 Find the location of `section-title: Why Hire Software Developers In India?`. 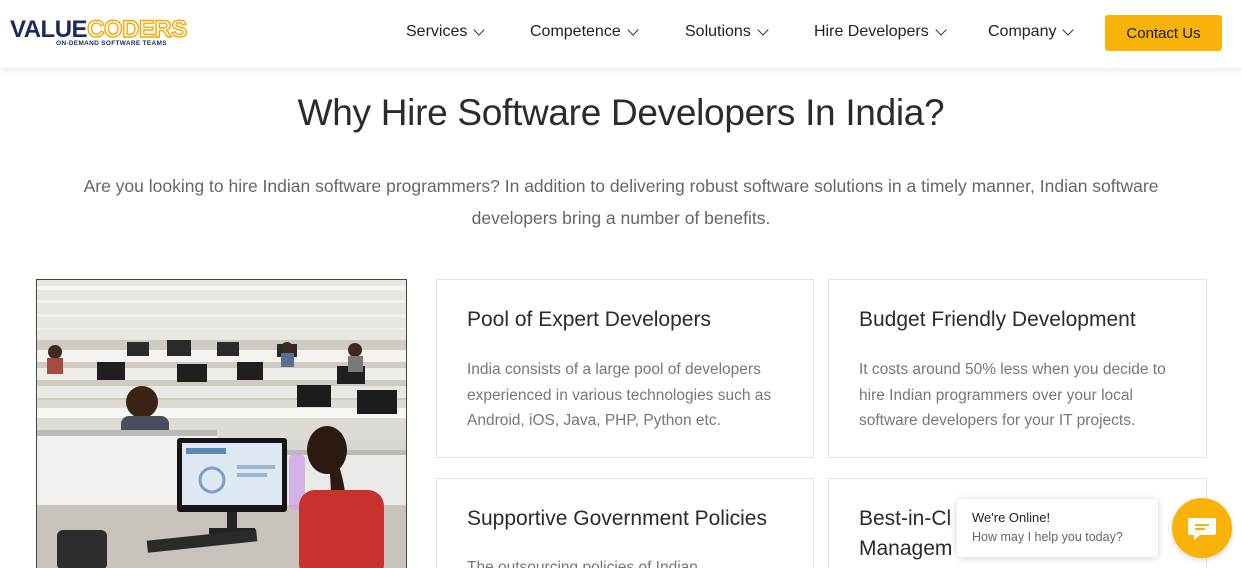

section-title: Why Hire Software Developers In India? is located at coordinates (621, 112).